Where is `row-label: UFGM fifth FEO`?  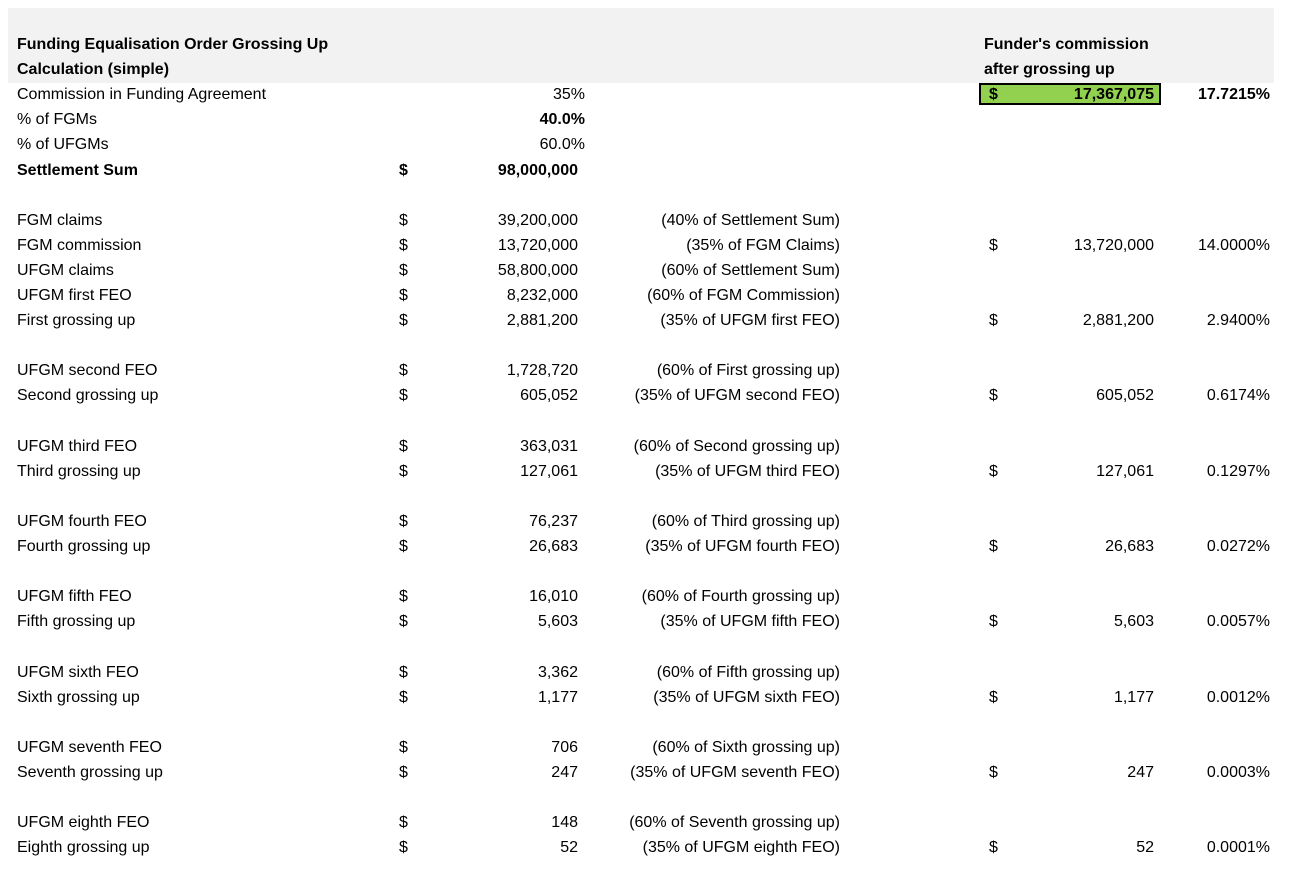
row-label: UFGM fifth FEO is located at coordinates (74, 596).